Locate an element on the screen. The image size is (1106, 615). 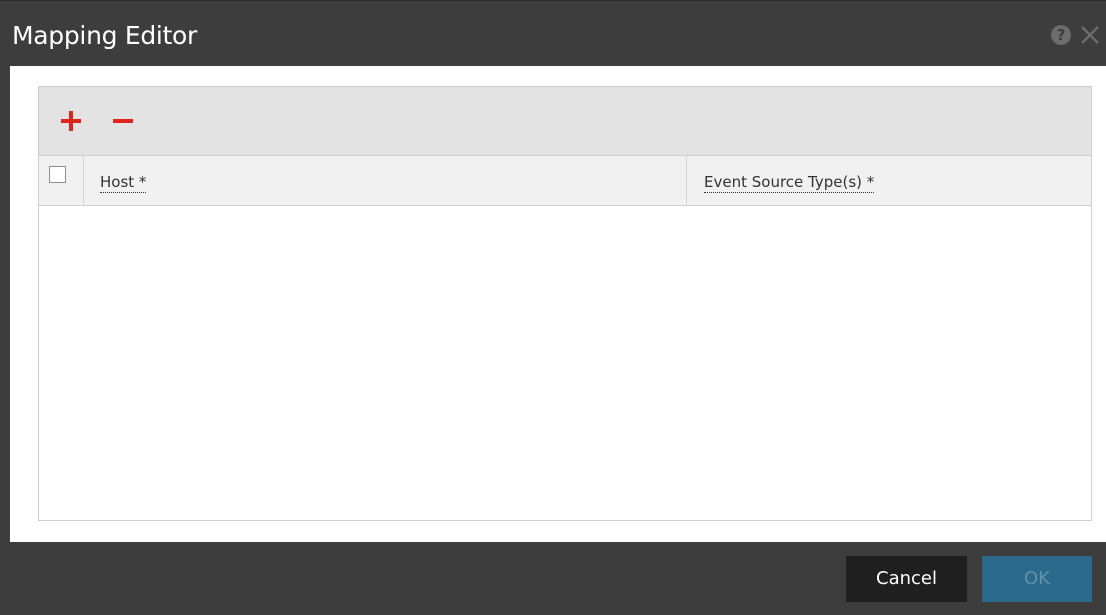
remove-row-button is located at coordinates (123, 121).